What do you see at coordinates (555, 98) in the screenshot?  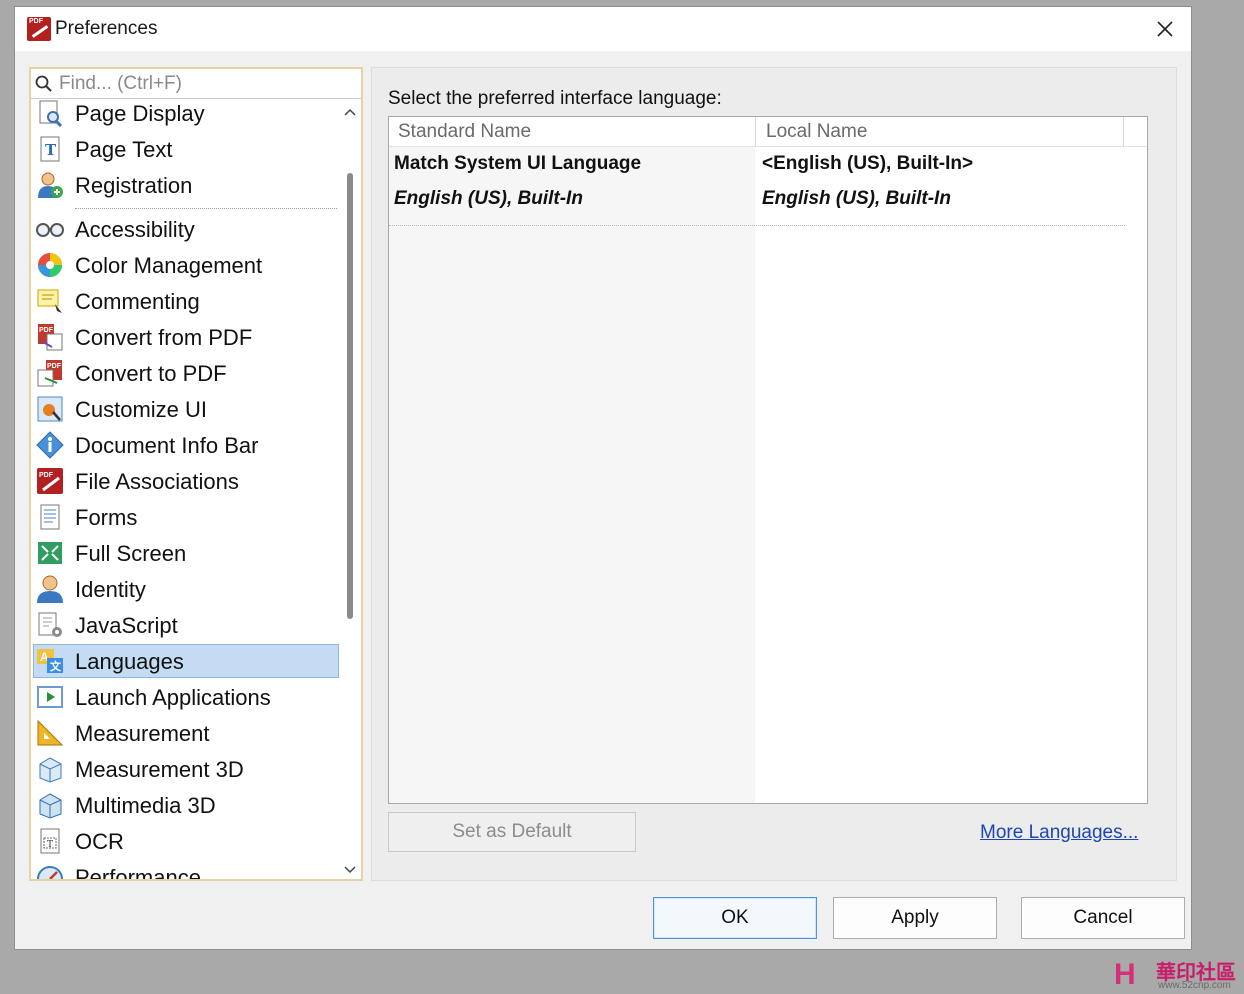 I see `language-instruction: Select the preferred interface language:` at bounding box center [555, 98].